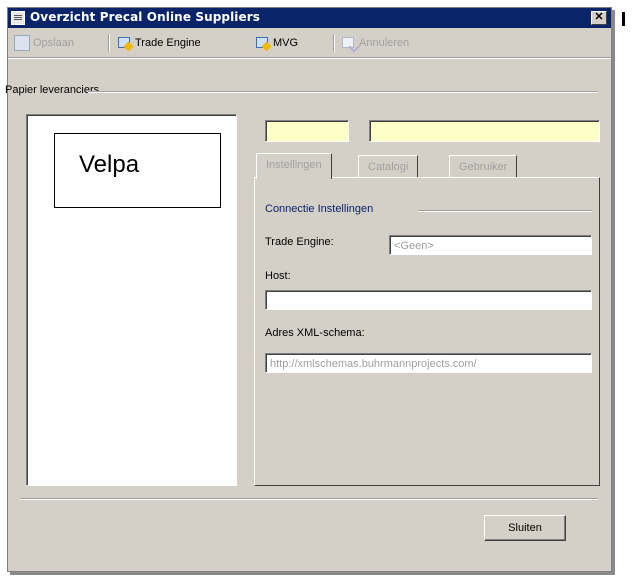  Describe the element at coordinates (52, 90) in the screenshot. I see `group-label-papier-leveranciers: Papier leveranciers` at that location.